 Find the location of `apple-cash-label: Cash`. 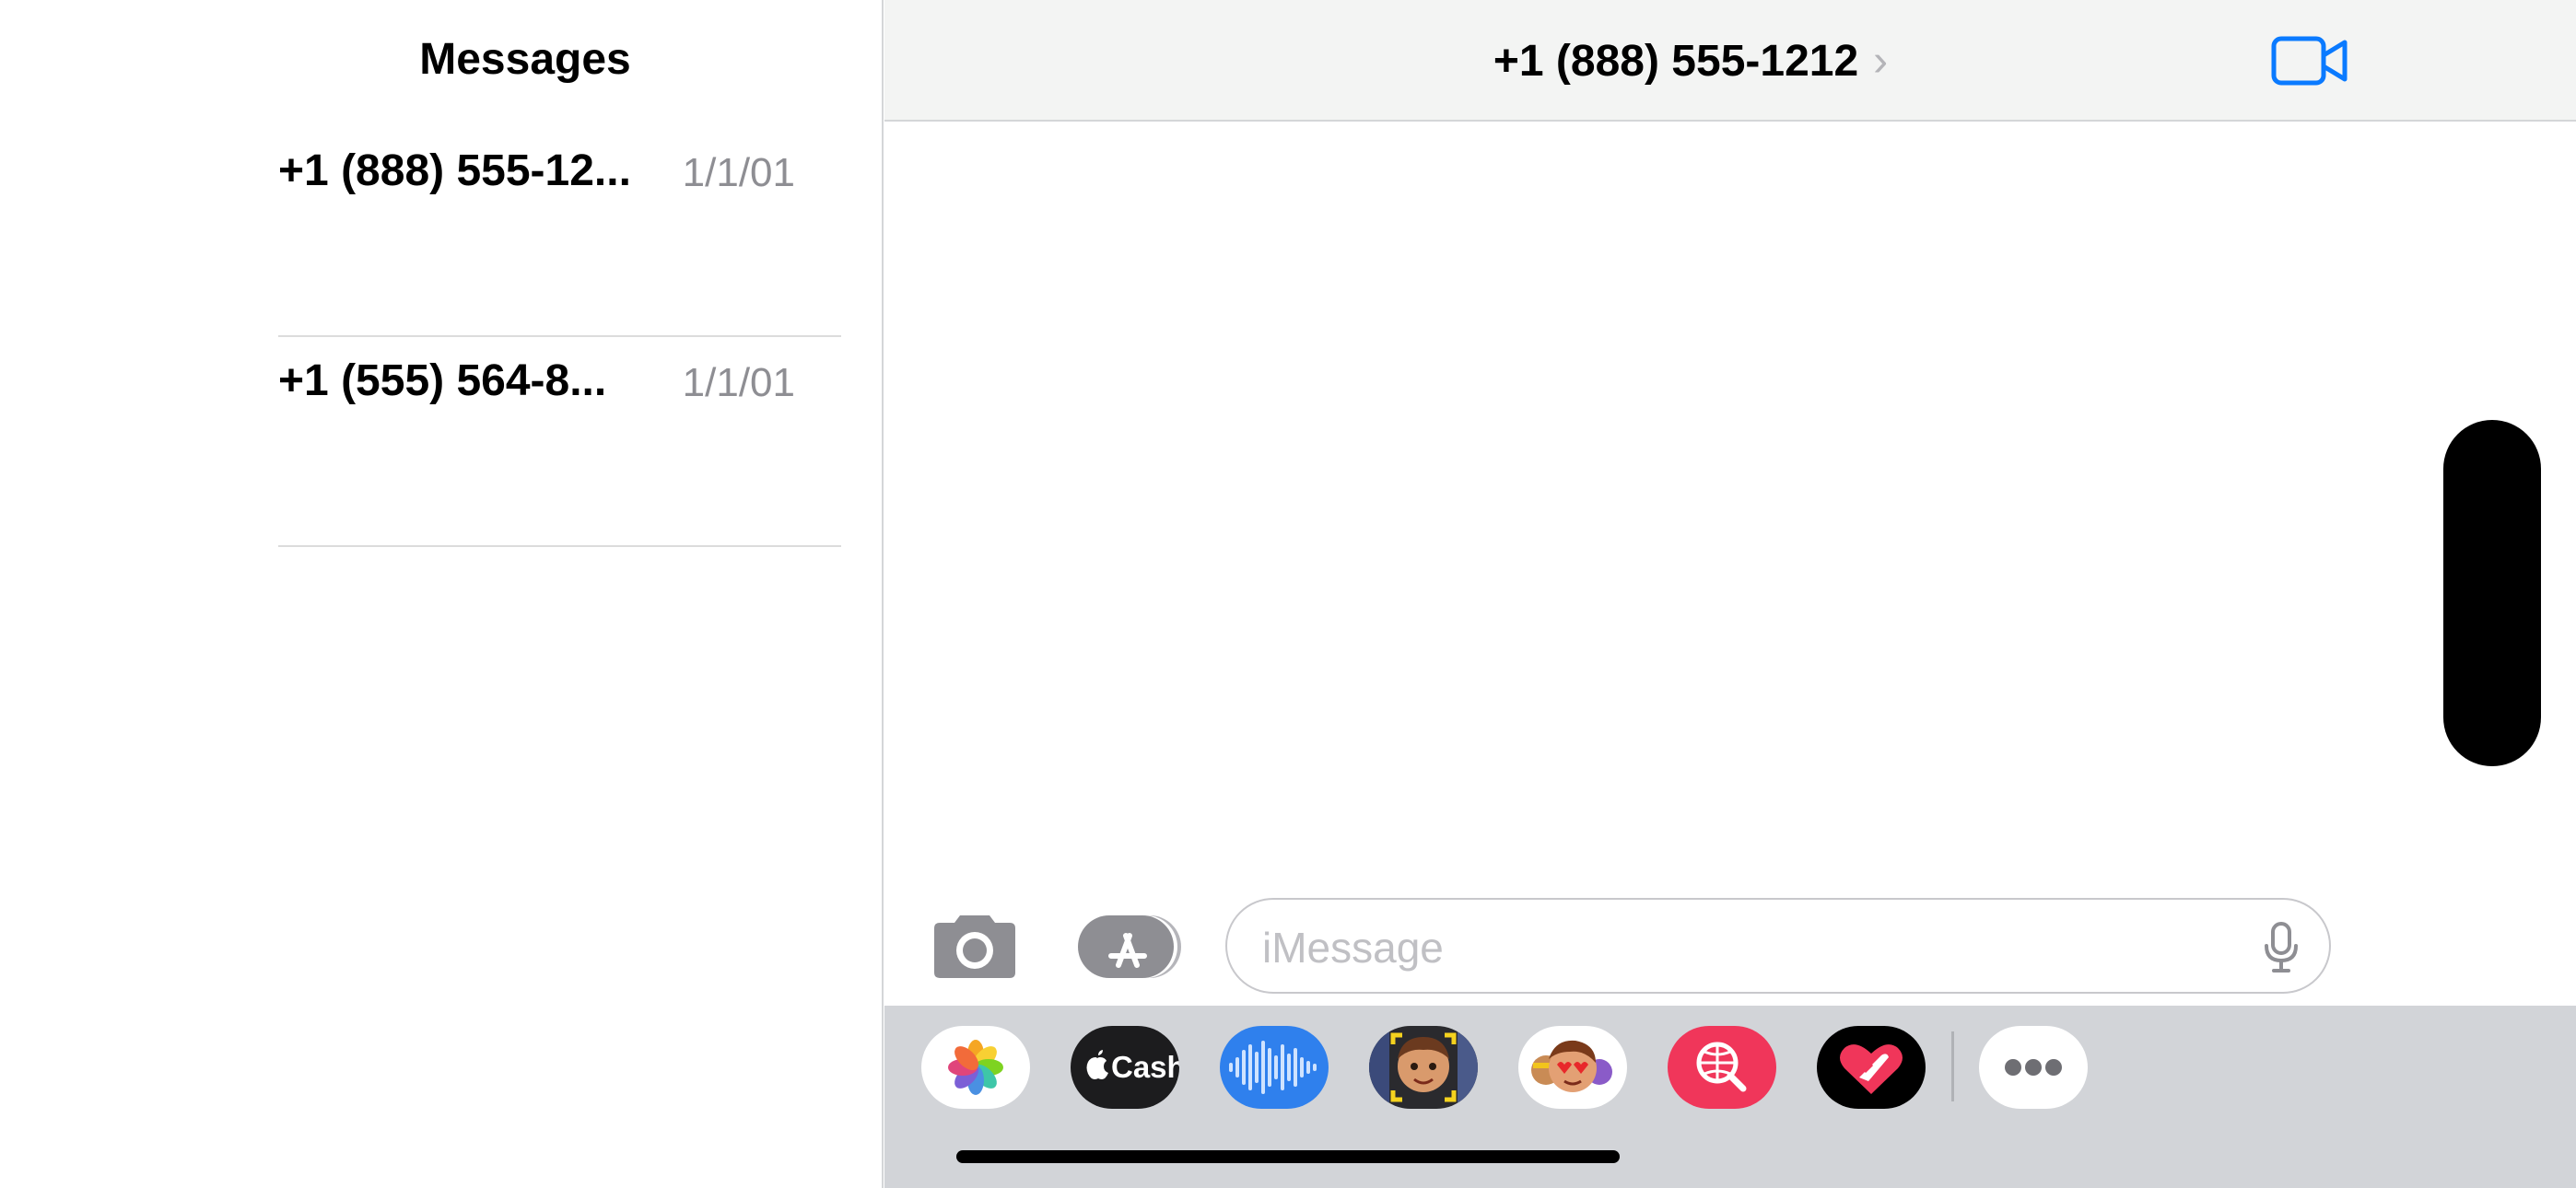

apple-cash-label: Cash is located at coordinates (1145, 1067).